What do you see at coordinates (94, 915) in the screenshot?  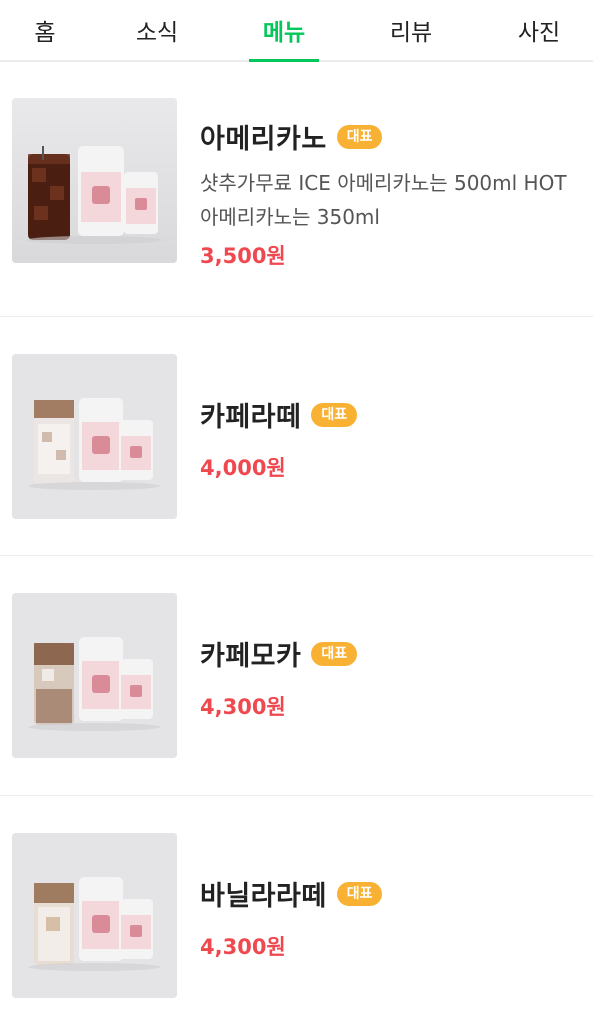 I see `menu-photo-vanilla-latte` at bounding box center [94, 915].